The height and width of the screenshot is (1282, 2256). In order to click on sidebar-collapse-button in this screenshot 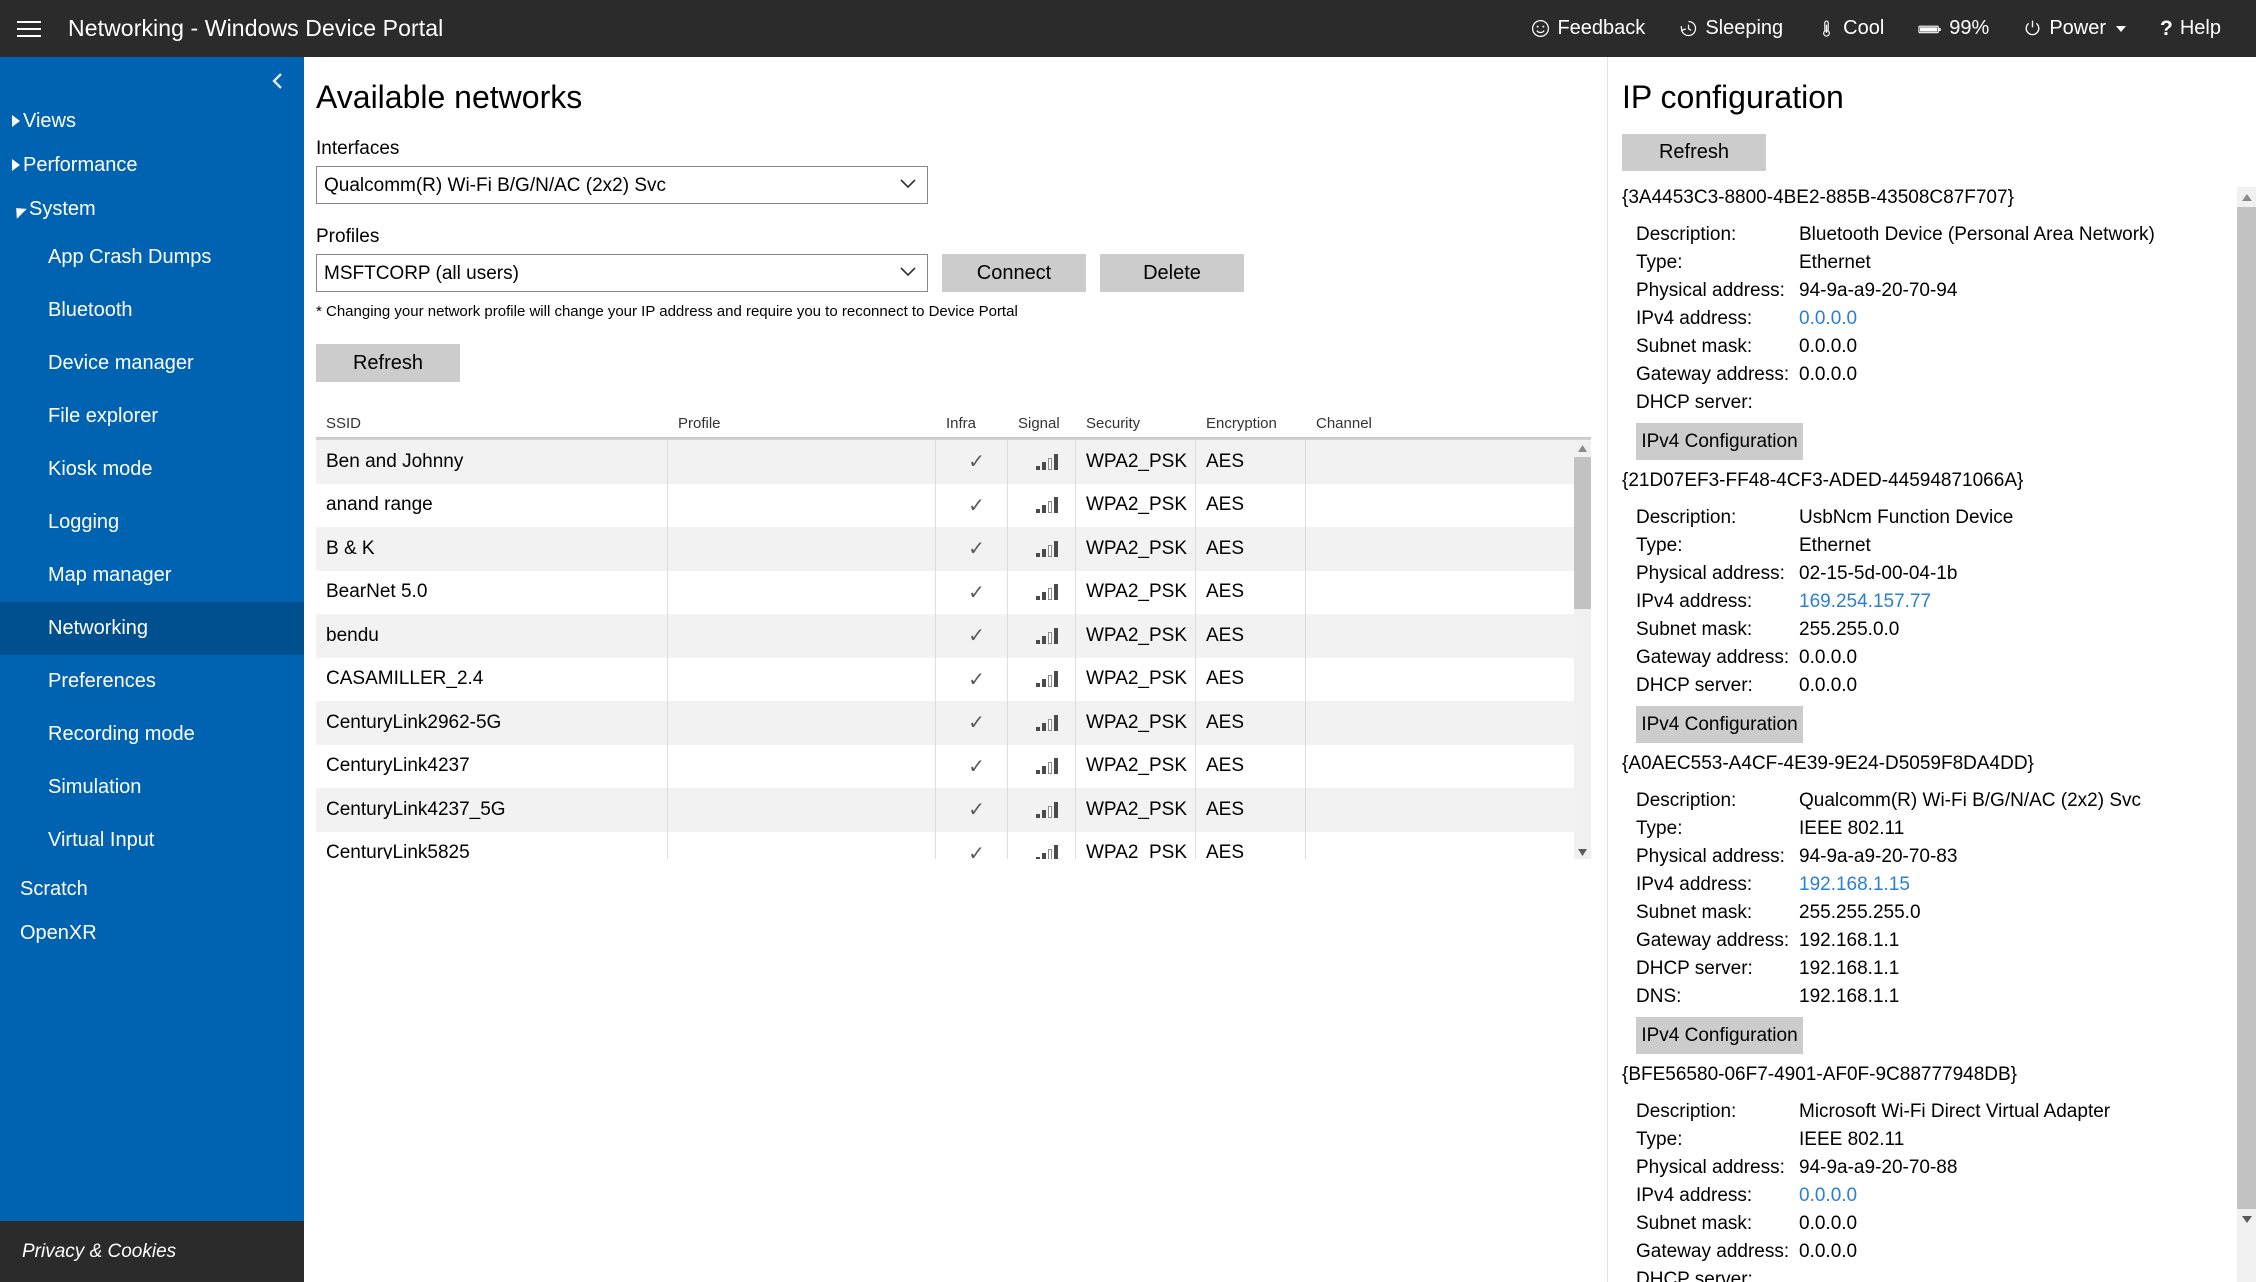, I will do `click(278, 83)`.